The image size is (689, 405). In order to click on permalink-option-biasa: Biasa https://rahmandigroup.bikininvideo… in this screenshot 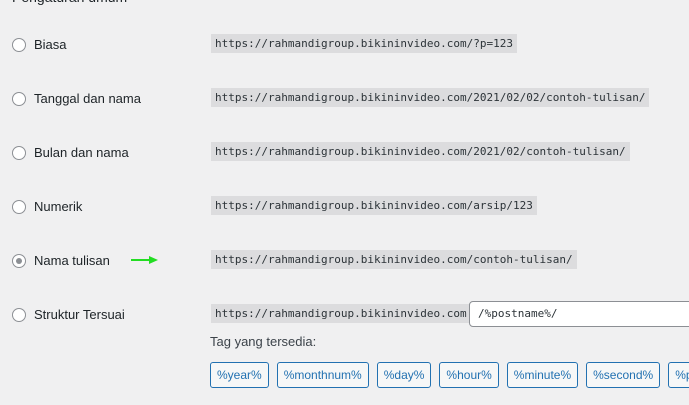, I will do `click(344, 45)`.